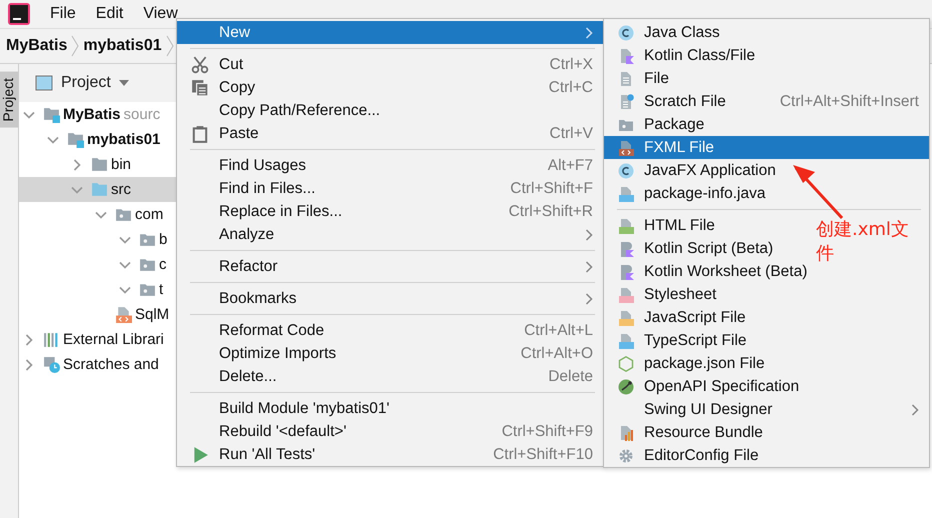 Image resolution: width=932 pixels, height=518 pixels. What do you see at coordinates (570, 87) in the screenshot?
I see `shortcut-label: Ctrl+C` at bounding box center [570, 87].